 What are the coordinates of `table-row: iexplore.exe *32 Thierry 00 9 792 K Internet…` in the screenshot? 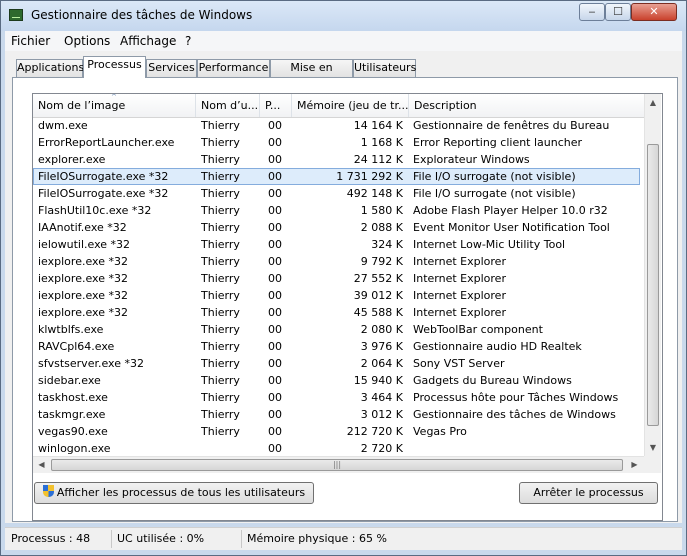 It's located at (336, 261).